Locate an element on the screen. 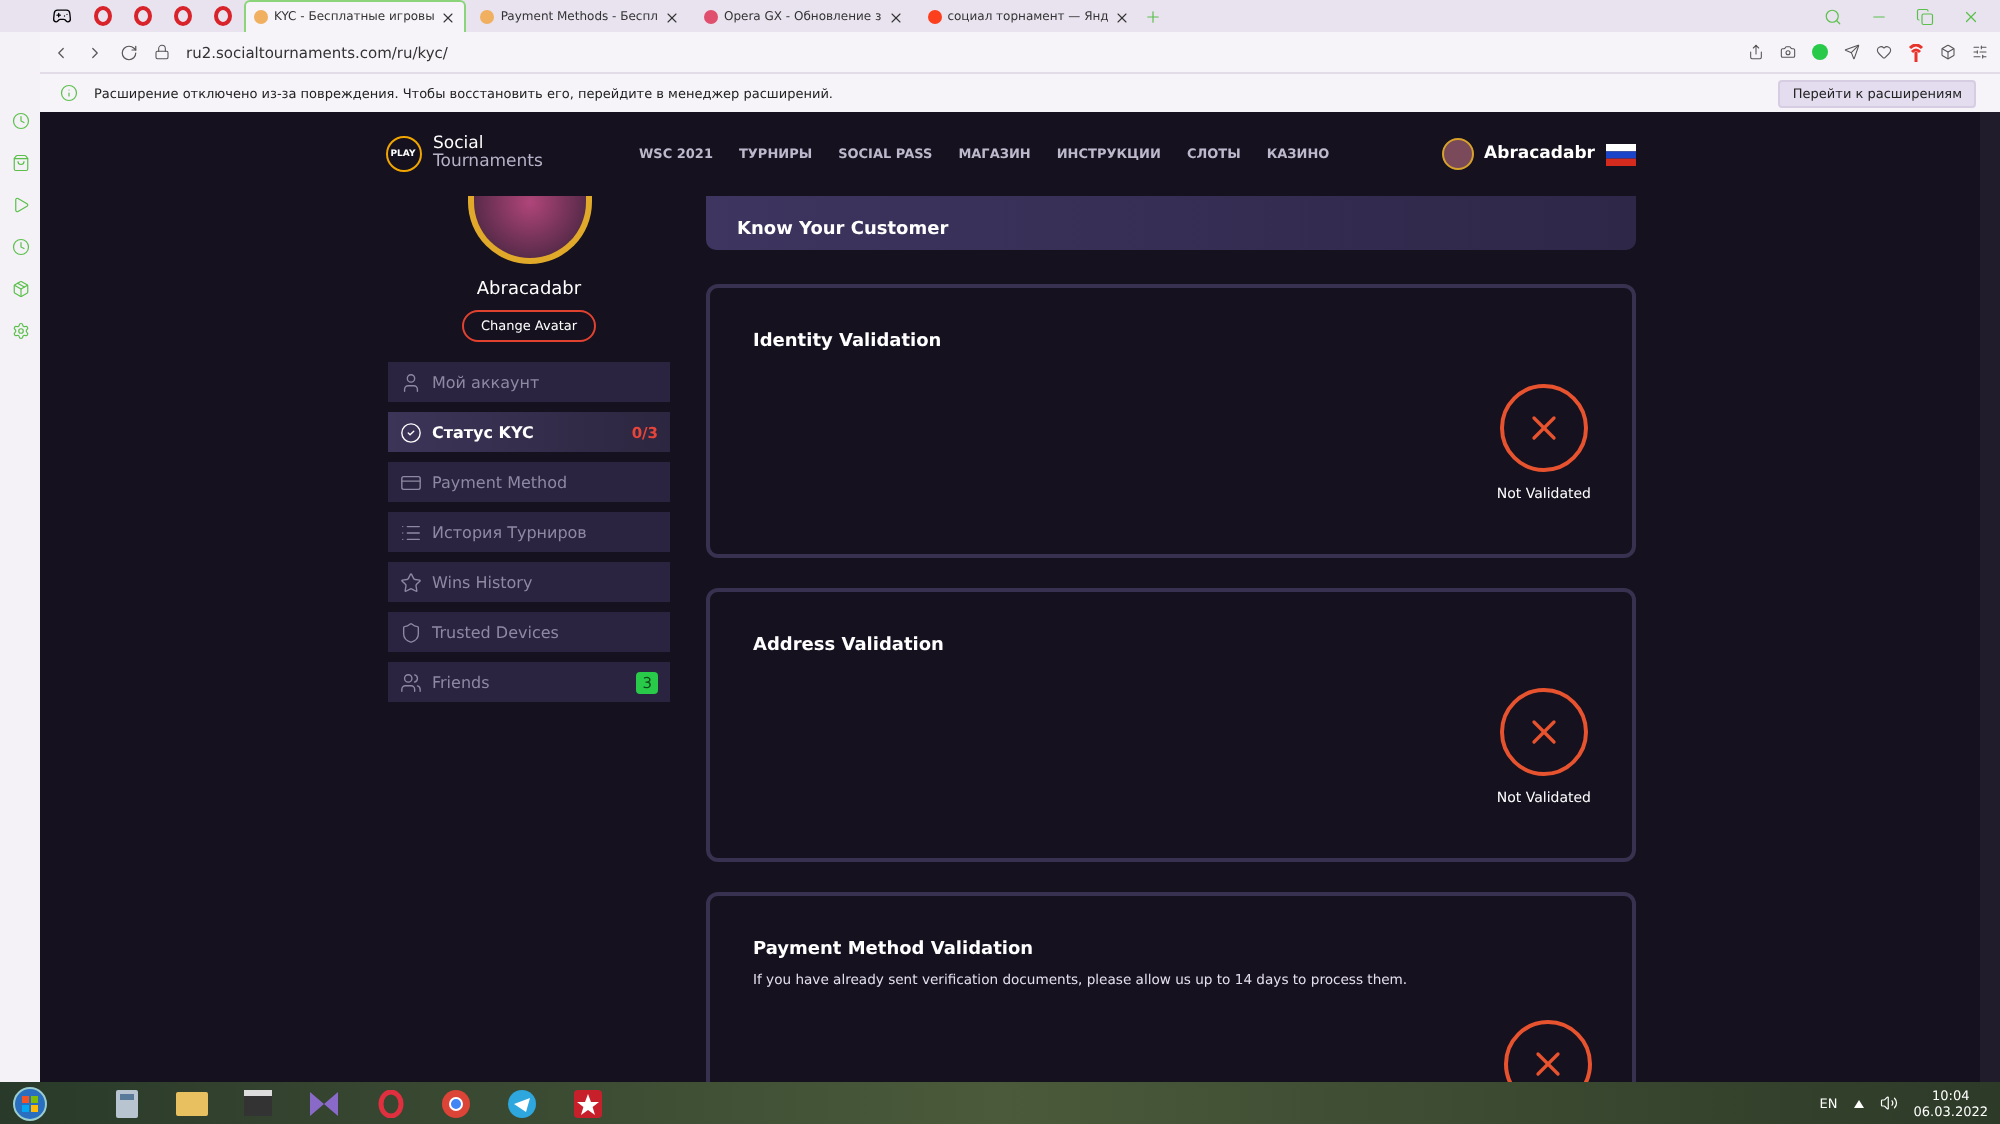 This screenshot has height=1124, width=2000. cube-icon is located at coordinates (1948, 52).